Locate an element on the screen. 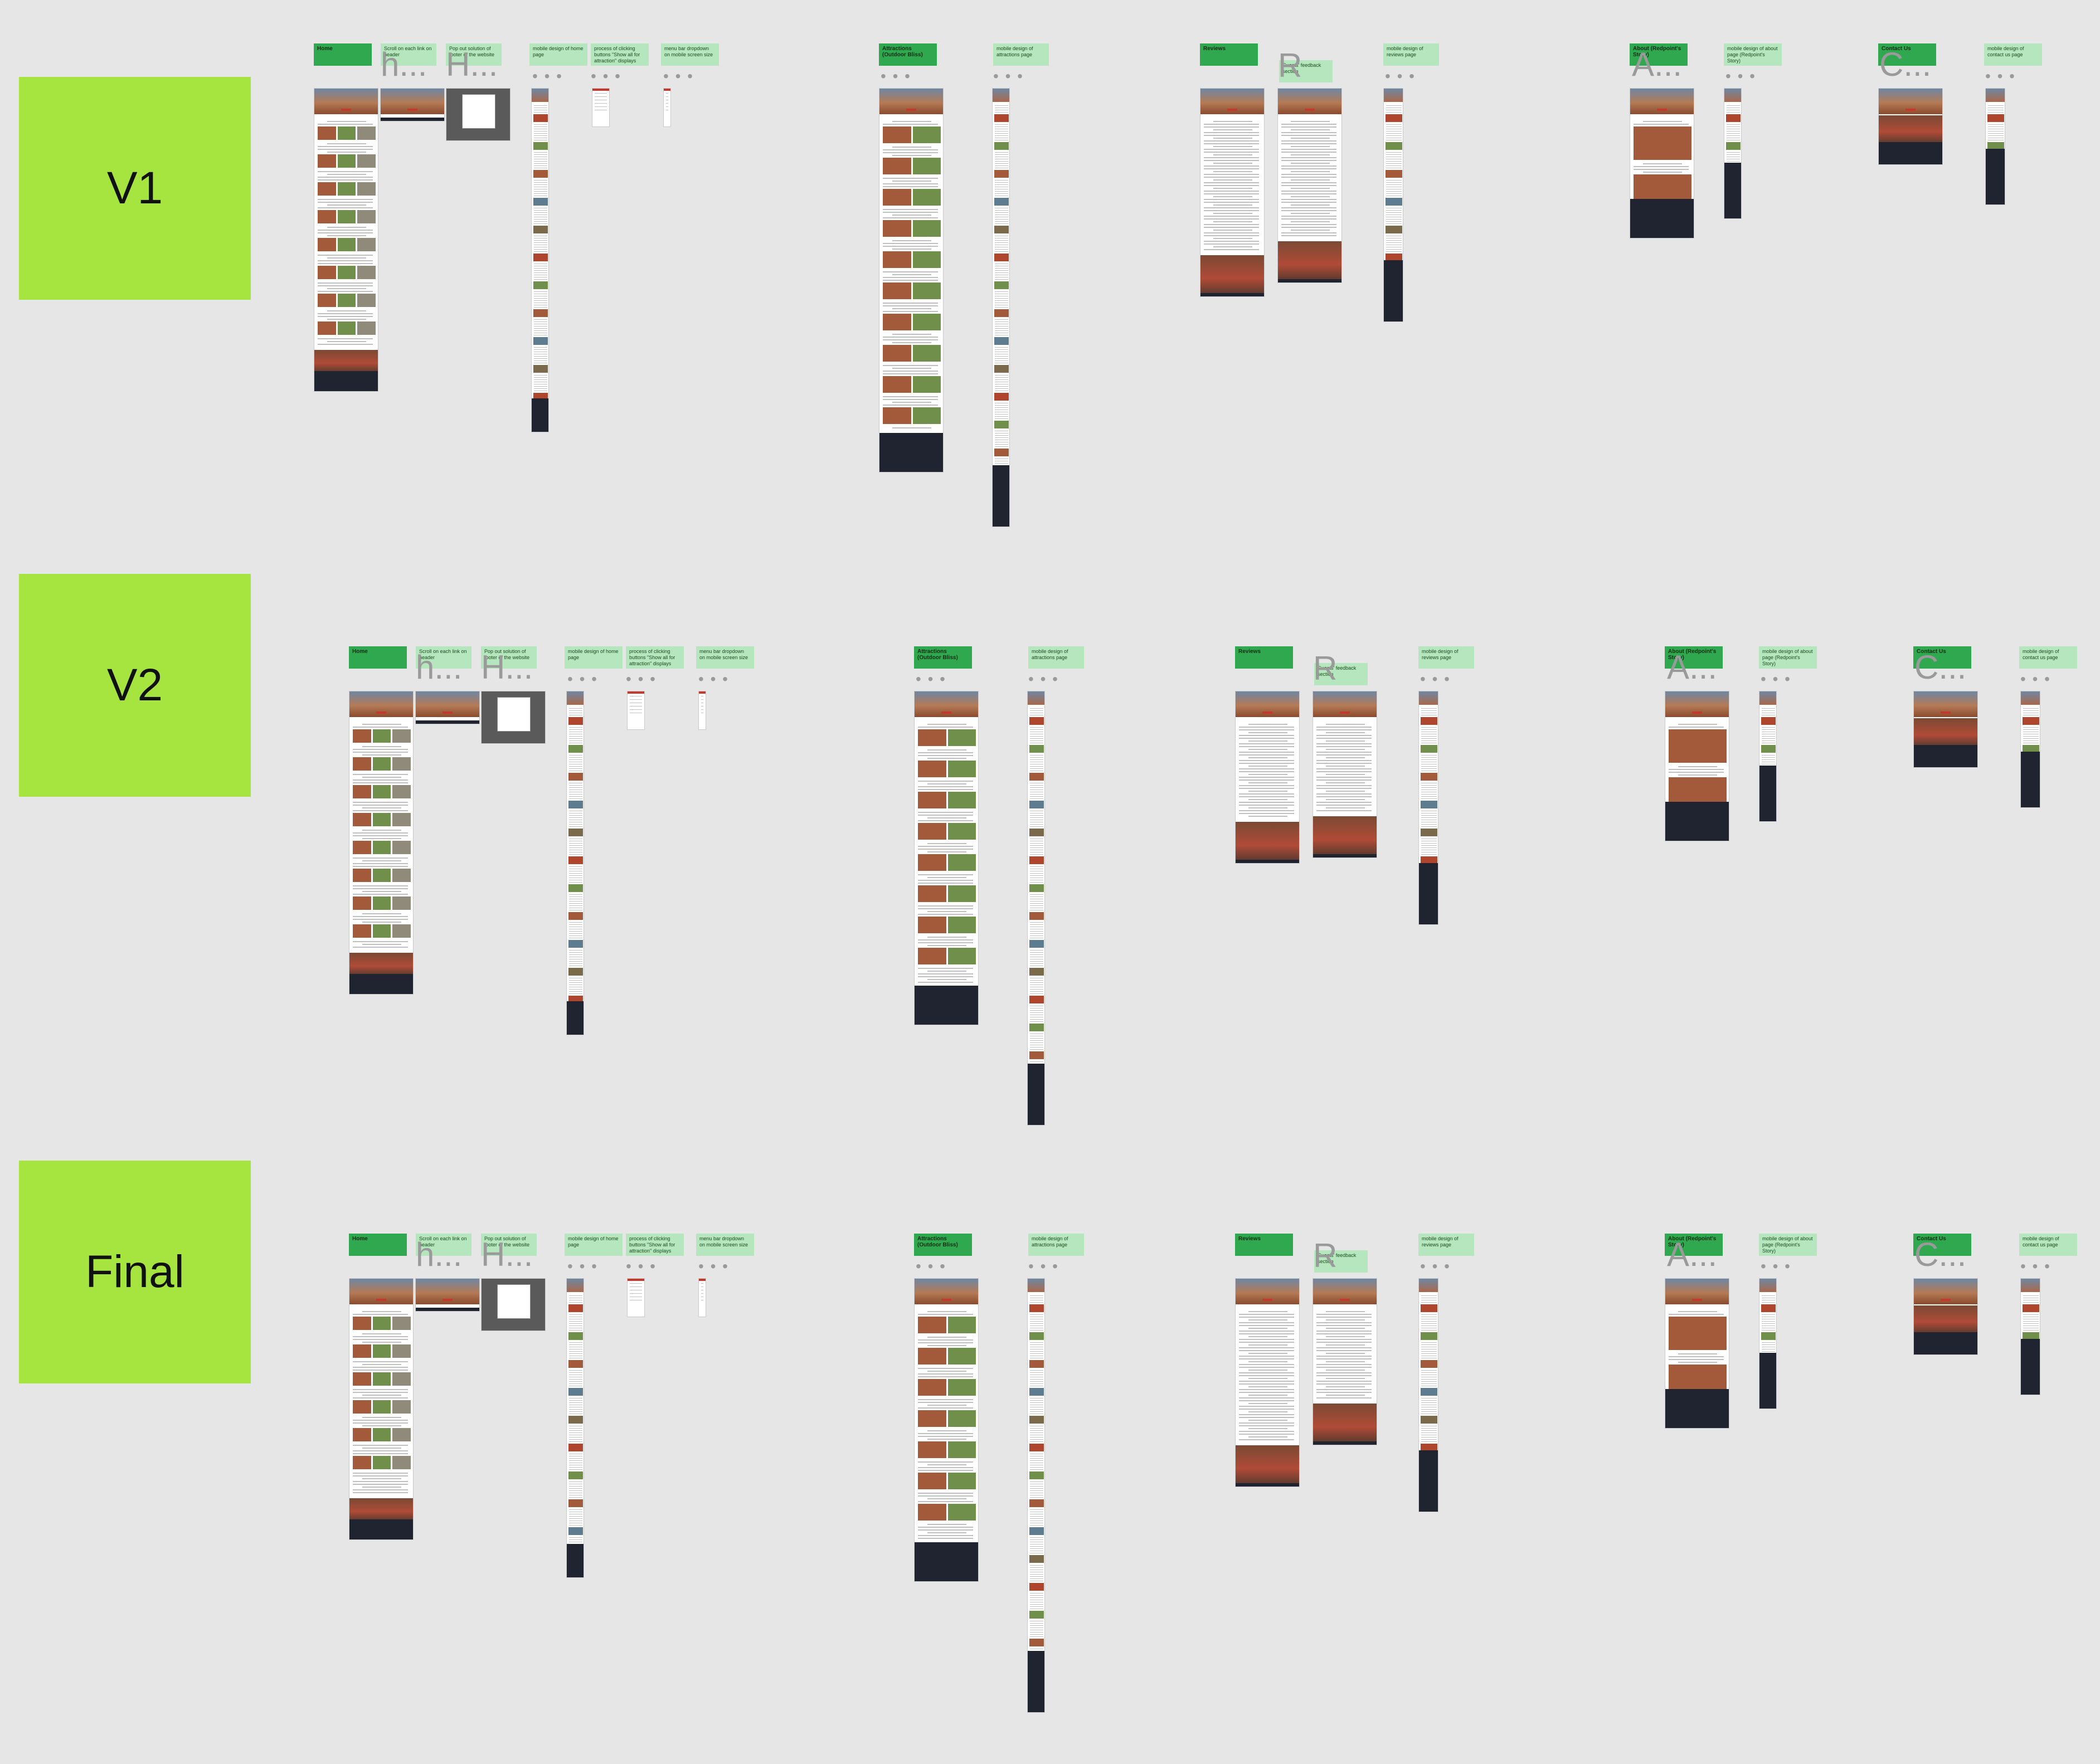 The width and height of the screenshot is (2100, 1764). promo-banner is located at coordinates (381, 1509).